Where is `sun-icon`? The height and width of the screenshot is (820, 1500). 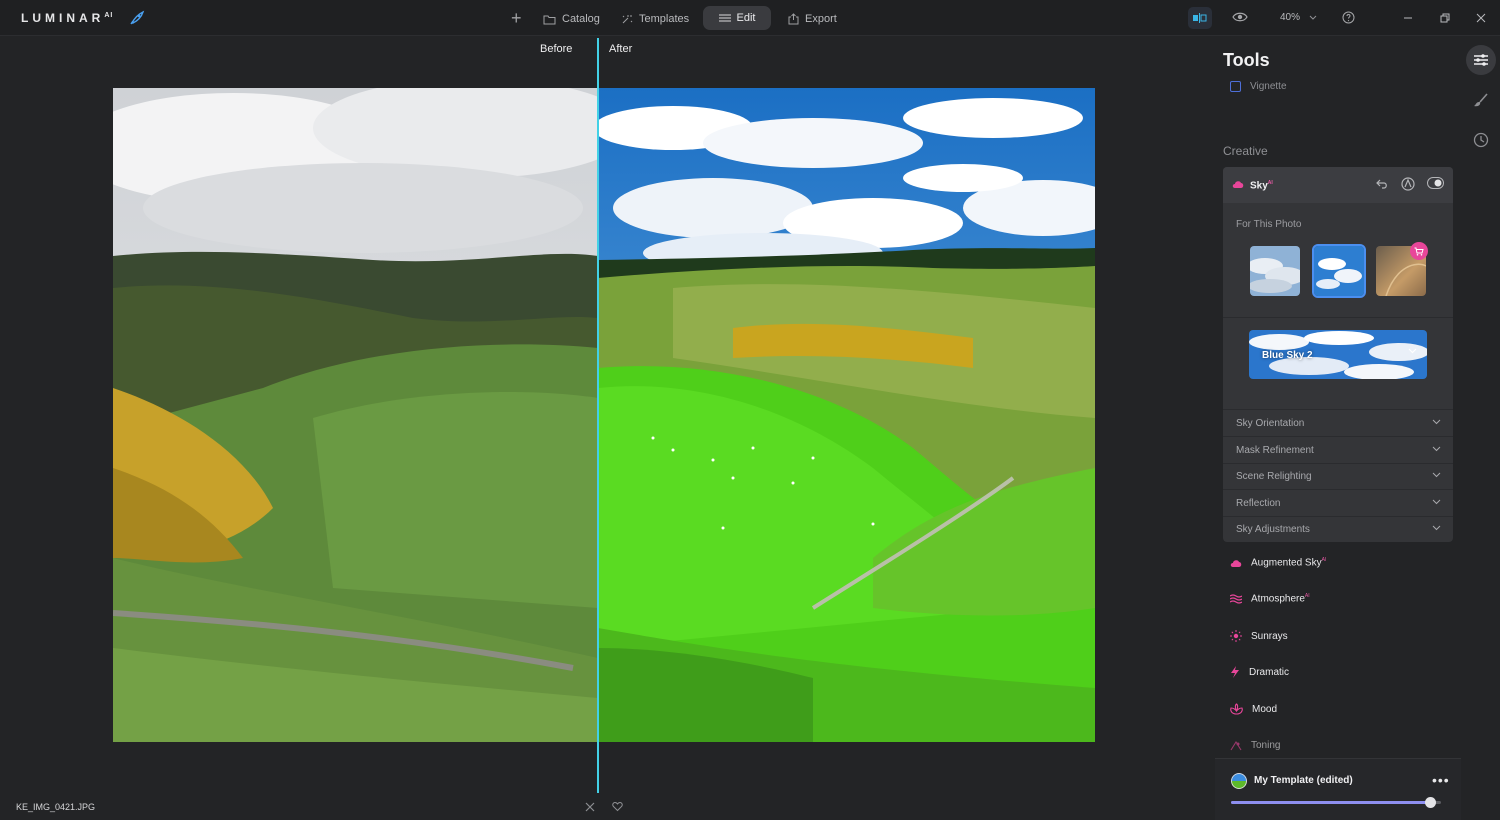 sun-icon is located at coordinates (1236, 636).